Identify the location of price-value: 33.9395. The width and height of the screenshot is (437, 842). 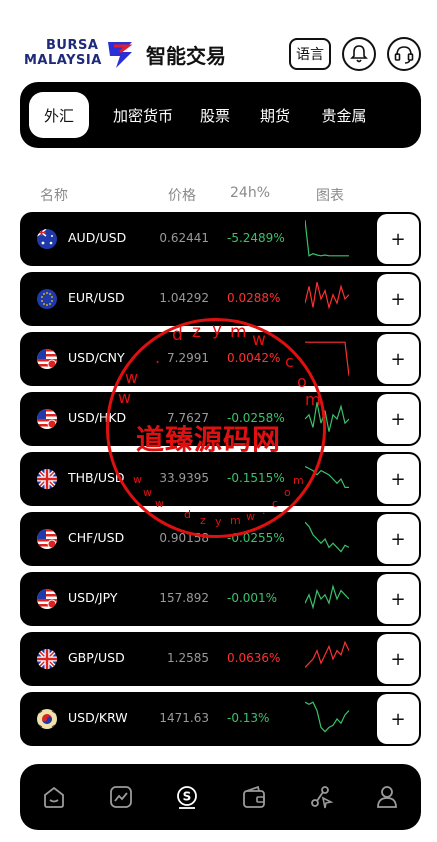
(184, 478).